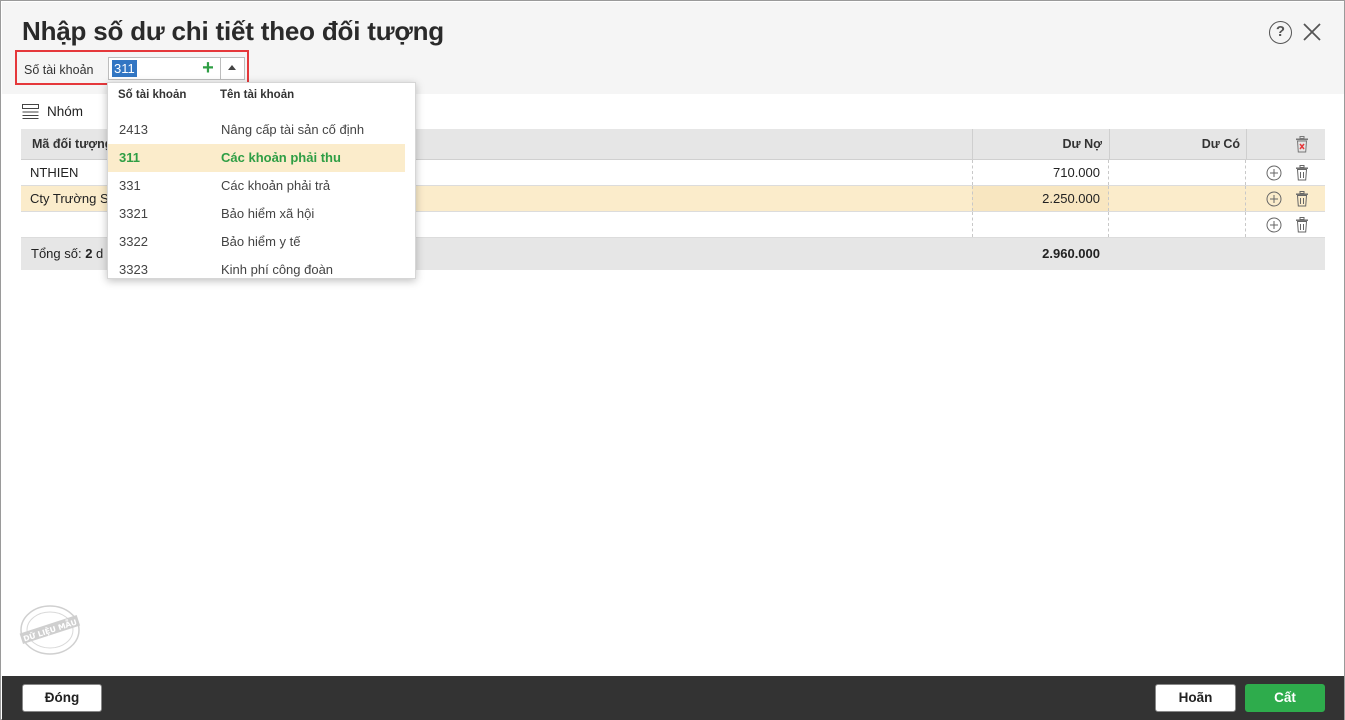 Image resolution: width=1345 pixels, height=720 pixels. What do you see at coordinates (410, 180) in the screenshot?
I see `dropdown-scrollbar` at bounding box center [410, 180].